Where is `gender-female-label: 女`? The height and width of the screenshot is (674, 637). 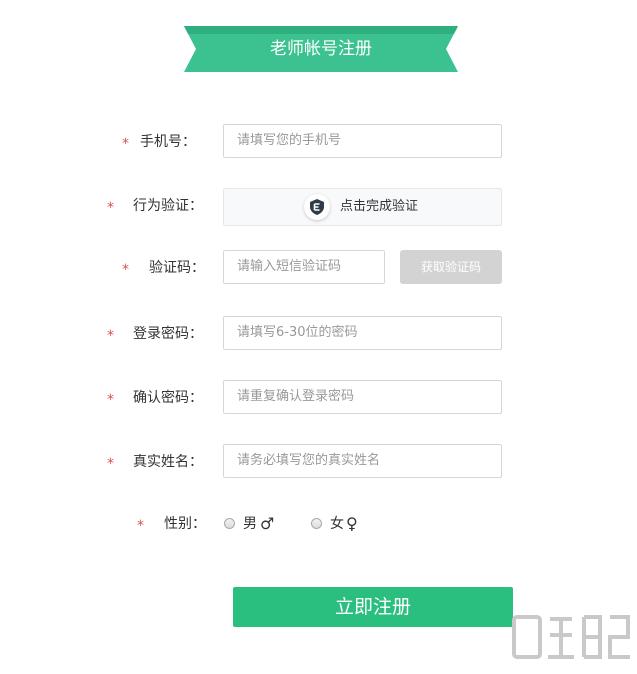
gender-female-label: 女 is located at coordinates (337, 524).